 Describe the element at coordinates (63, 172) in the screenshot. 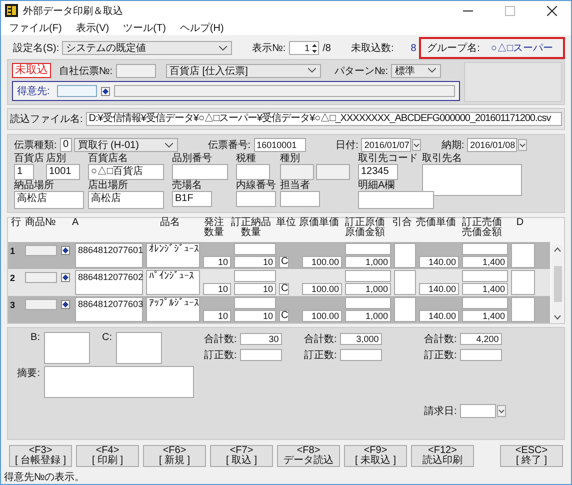

I see `input-field: 1001` at that location.